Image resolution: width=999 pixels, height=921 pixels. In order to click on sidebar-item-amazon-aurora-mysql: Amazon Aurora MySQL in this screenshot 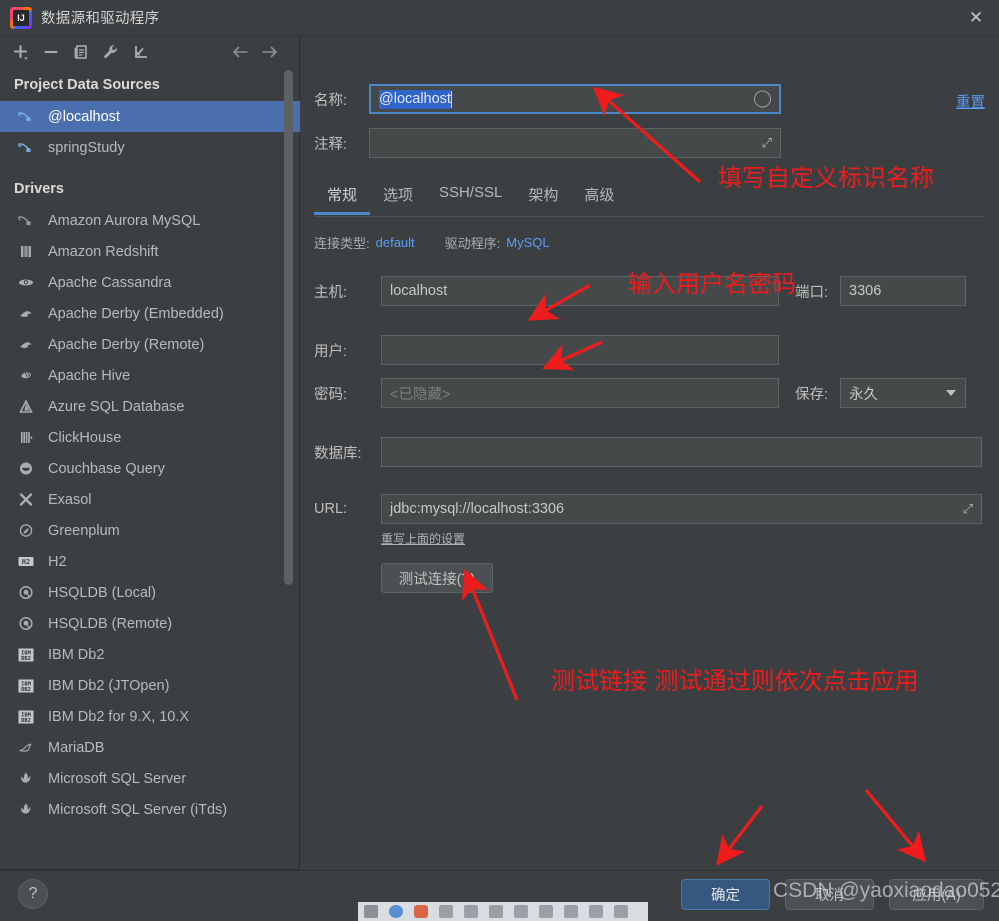, I will do `click(150, 220)`.